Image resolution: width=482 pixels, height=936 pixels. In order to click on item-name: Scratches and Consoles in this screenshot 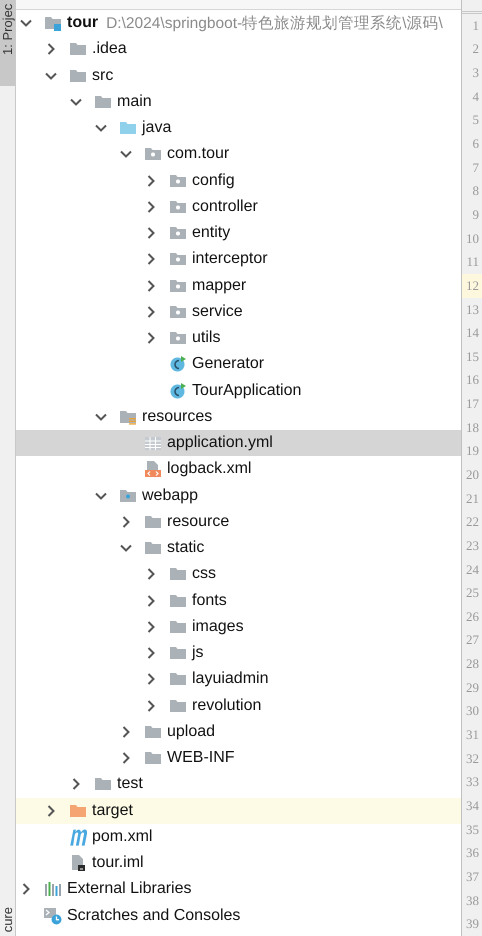, I will do `click(153, 915)`.